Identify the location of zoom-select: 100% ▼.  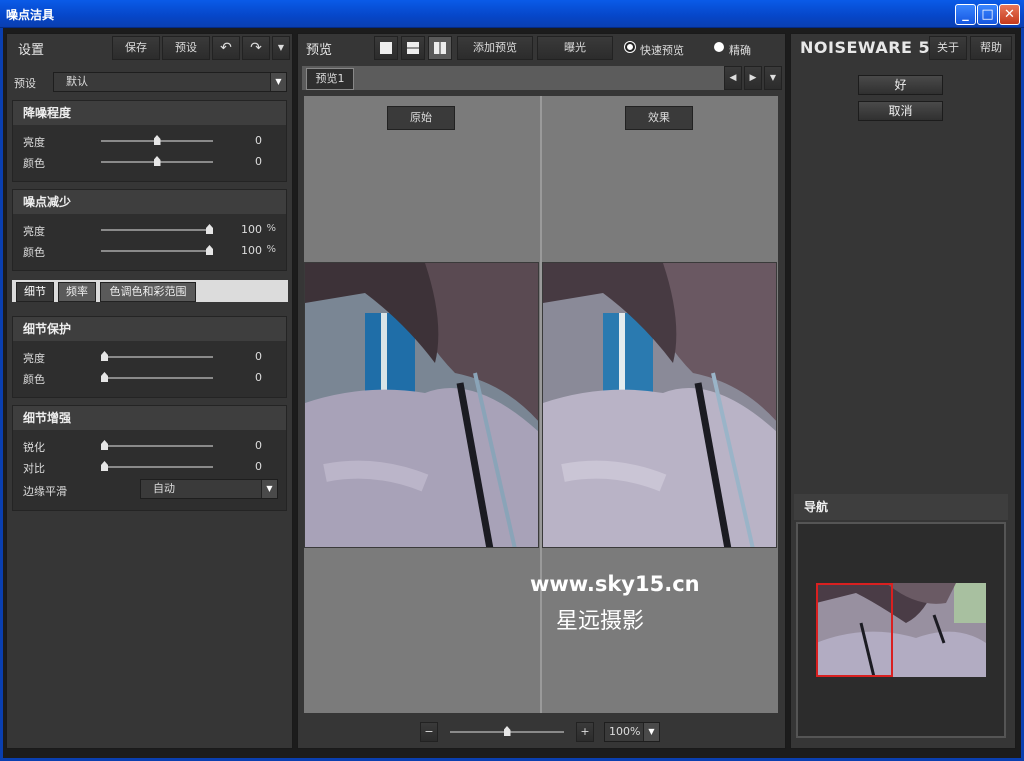
(632, 732).